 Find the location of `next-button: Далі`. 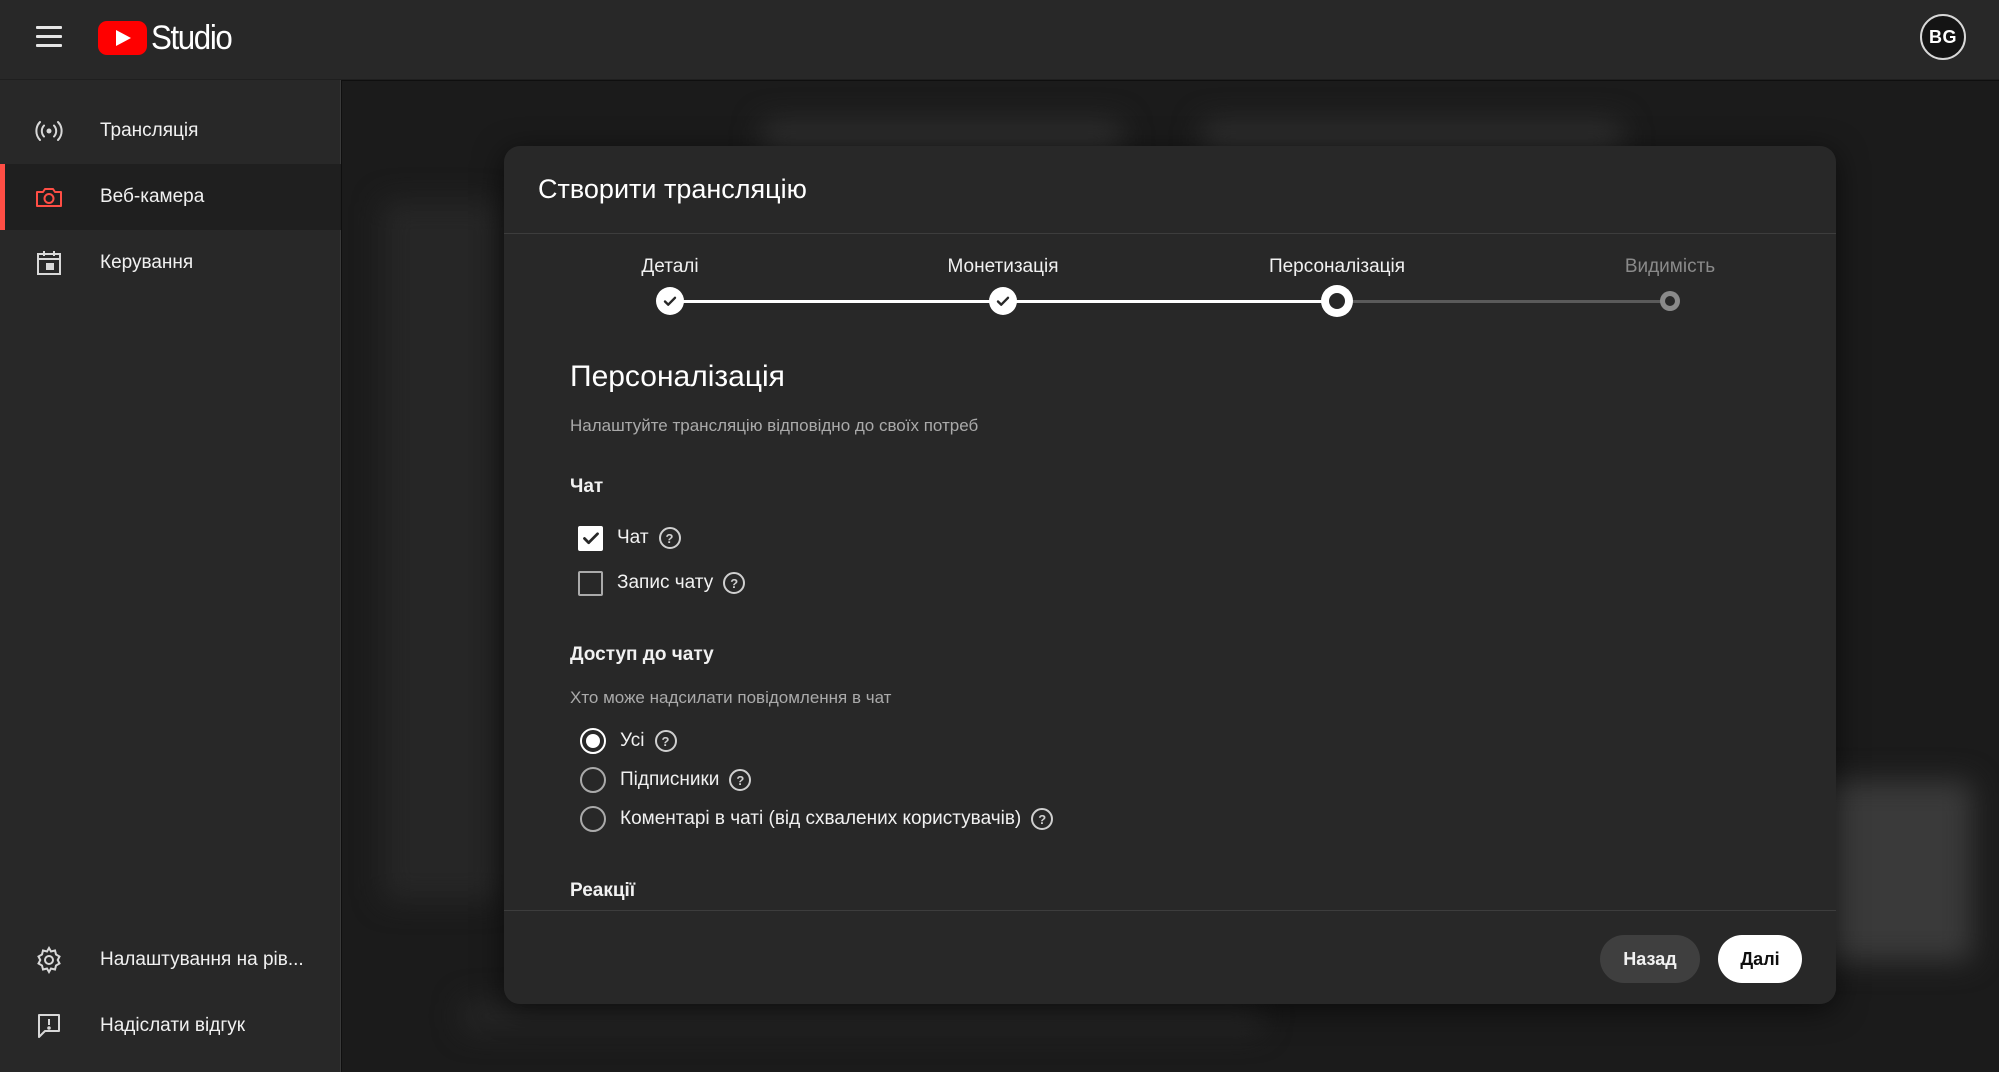

next-button: Далі is located at coordinates (1760, 959).